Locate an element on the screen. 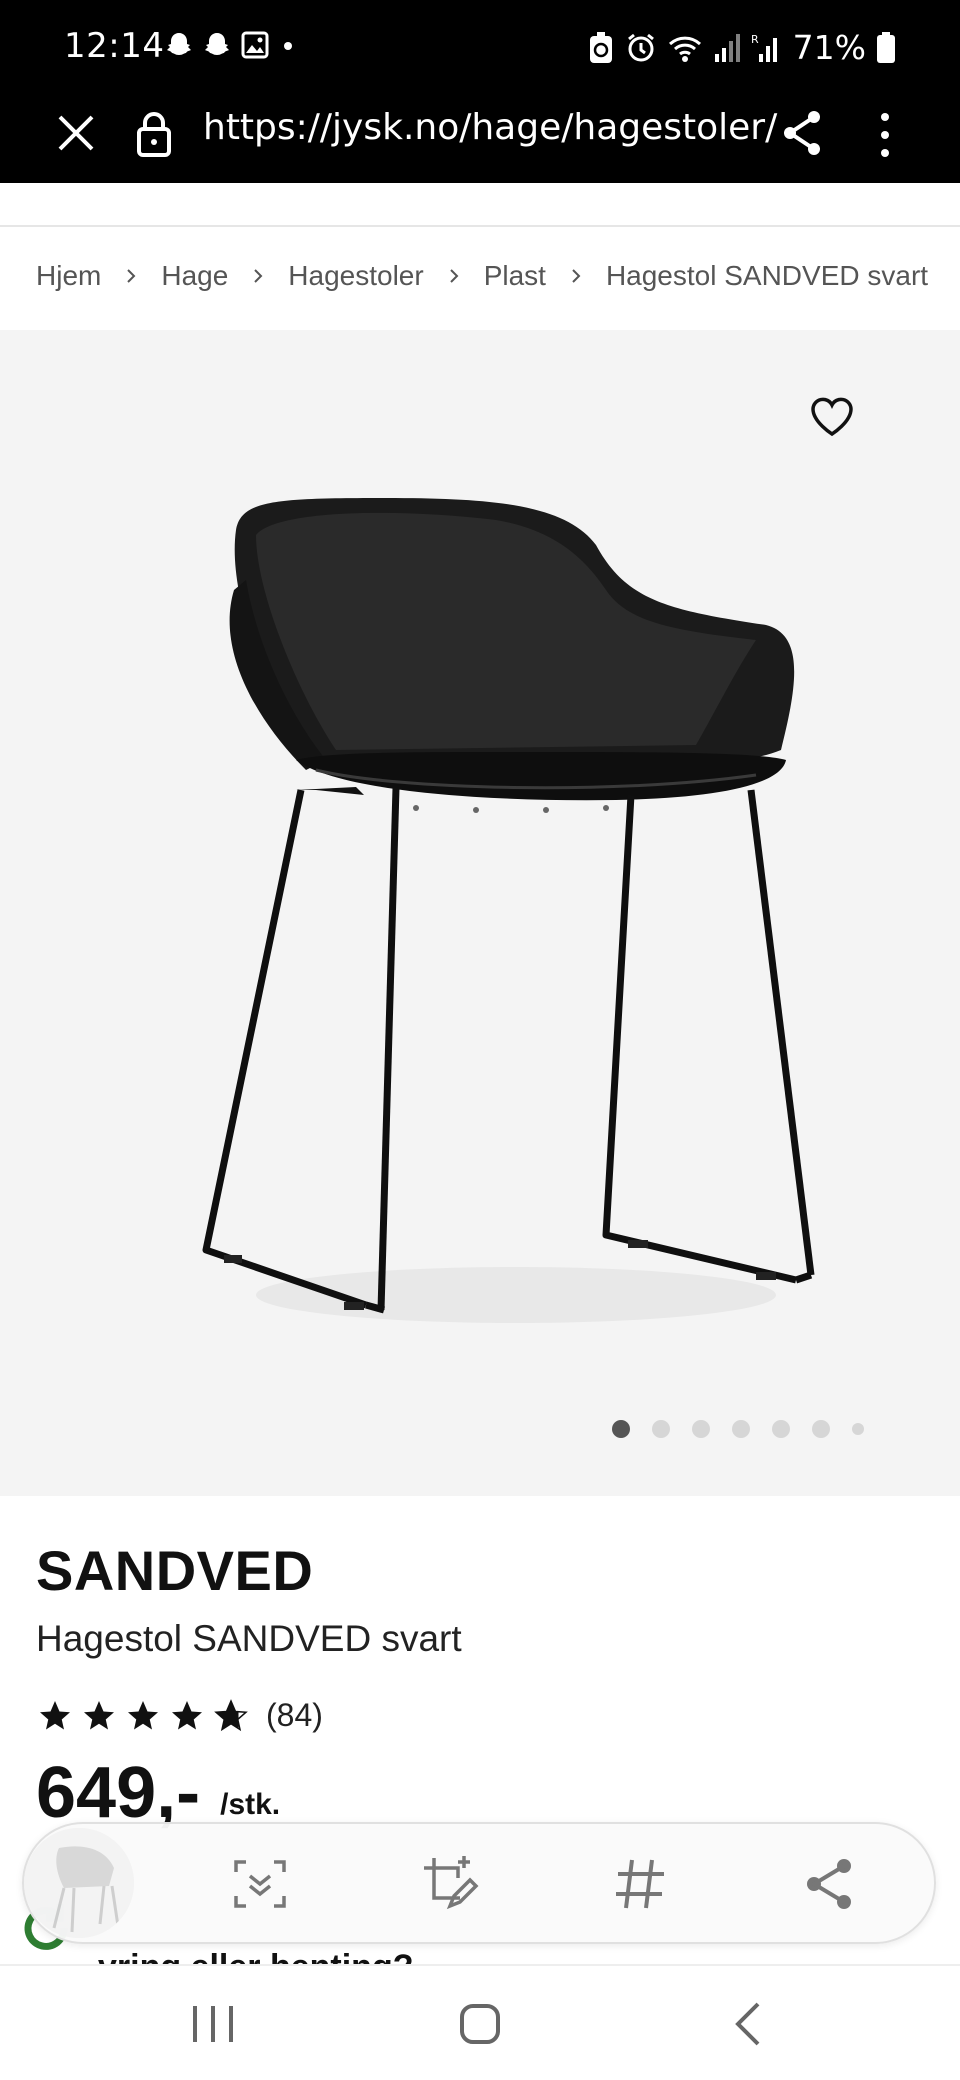 The image size is (960, 2080). price-unit: /stk. is located at coordinates (250, 1804).